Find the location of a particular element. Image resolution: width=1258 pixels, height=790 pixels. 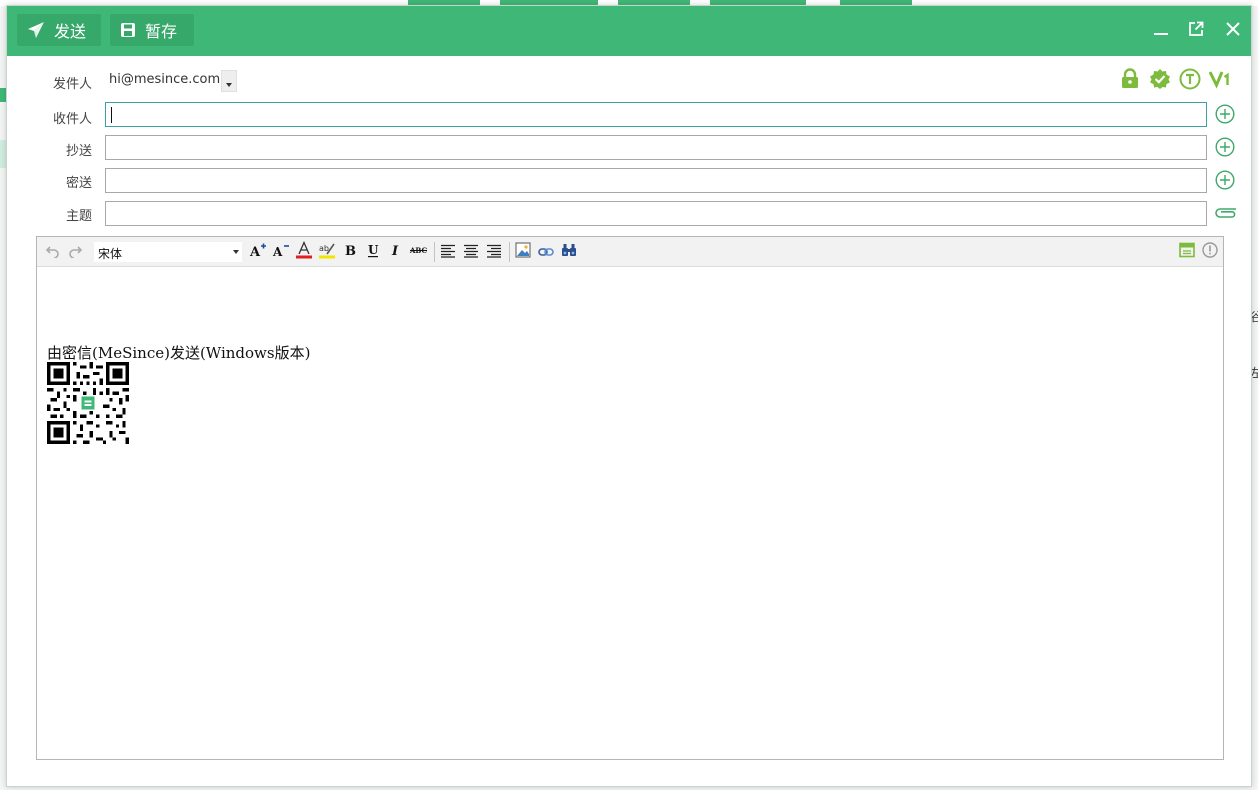

redo-icon is located at coordinates (75, 252).